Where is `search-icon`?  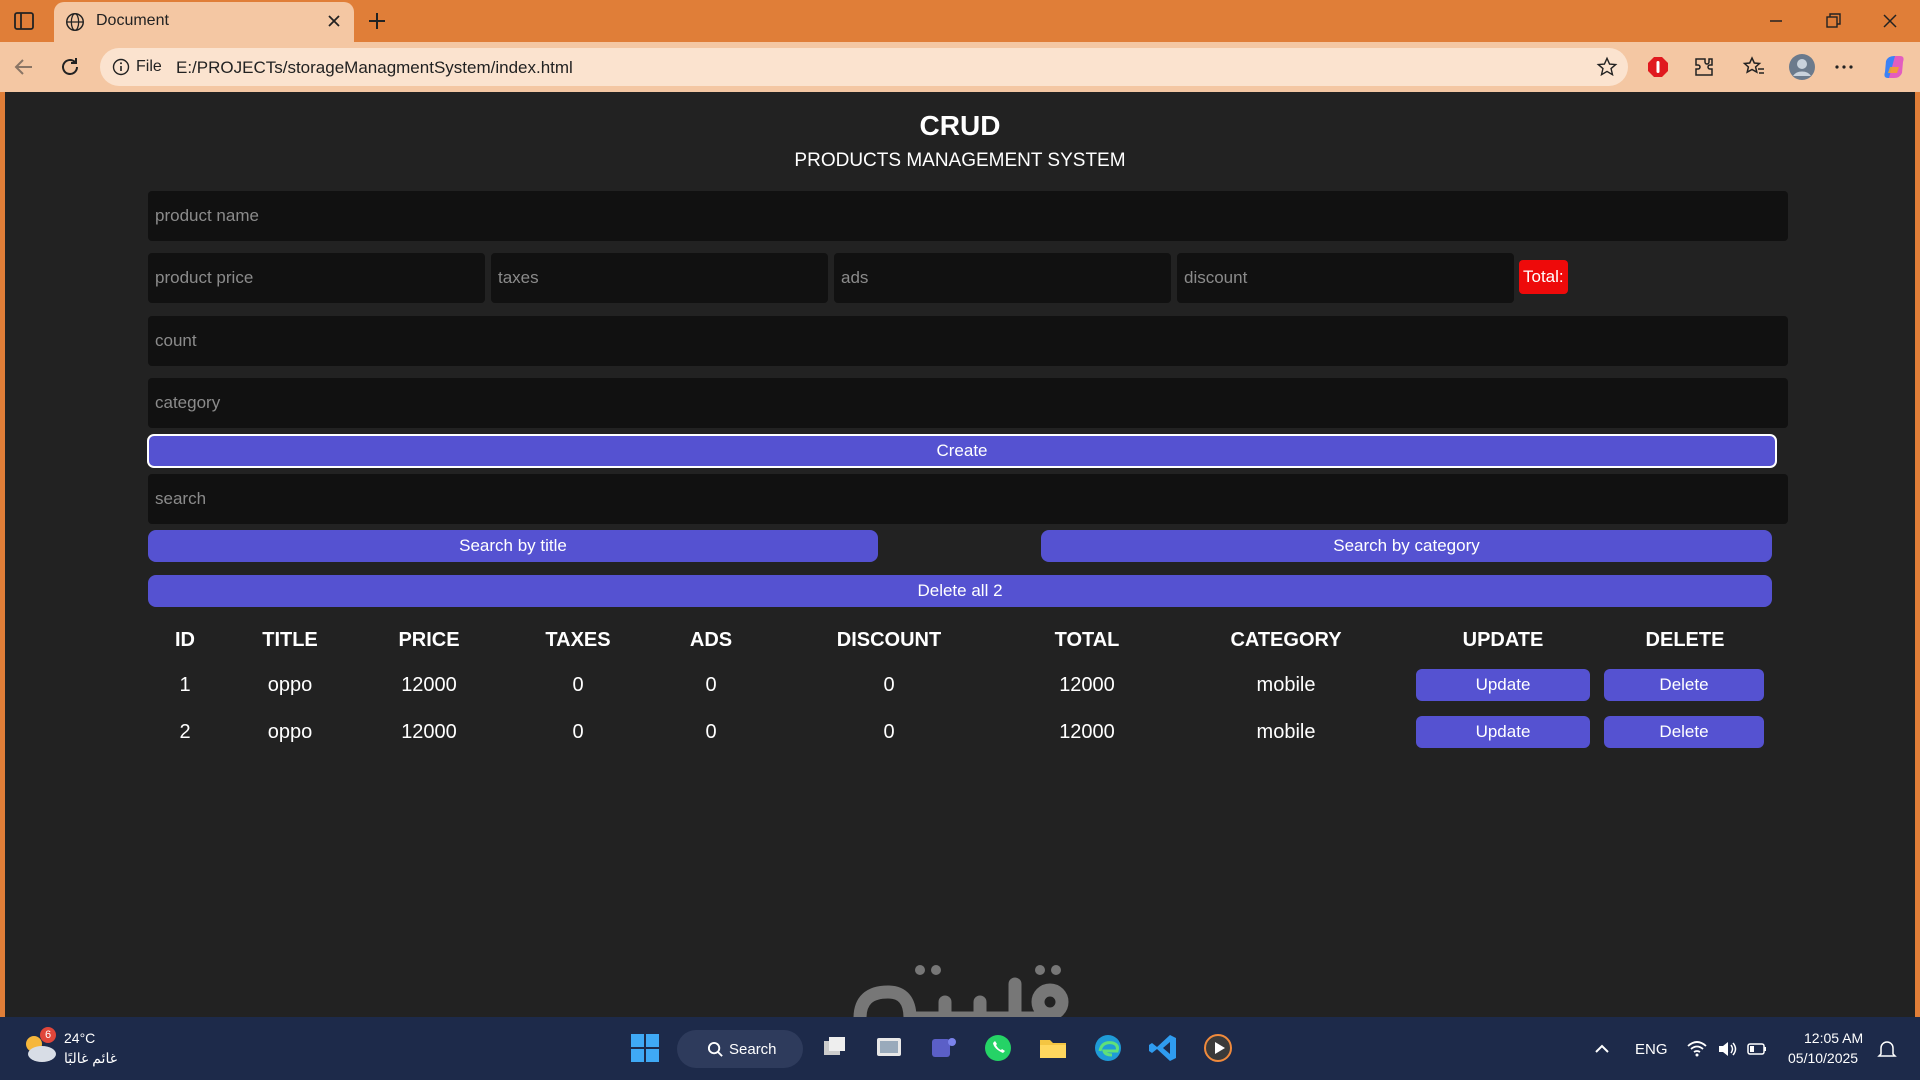 search-icon is located at coordinates (715, 1049).